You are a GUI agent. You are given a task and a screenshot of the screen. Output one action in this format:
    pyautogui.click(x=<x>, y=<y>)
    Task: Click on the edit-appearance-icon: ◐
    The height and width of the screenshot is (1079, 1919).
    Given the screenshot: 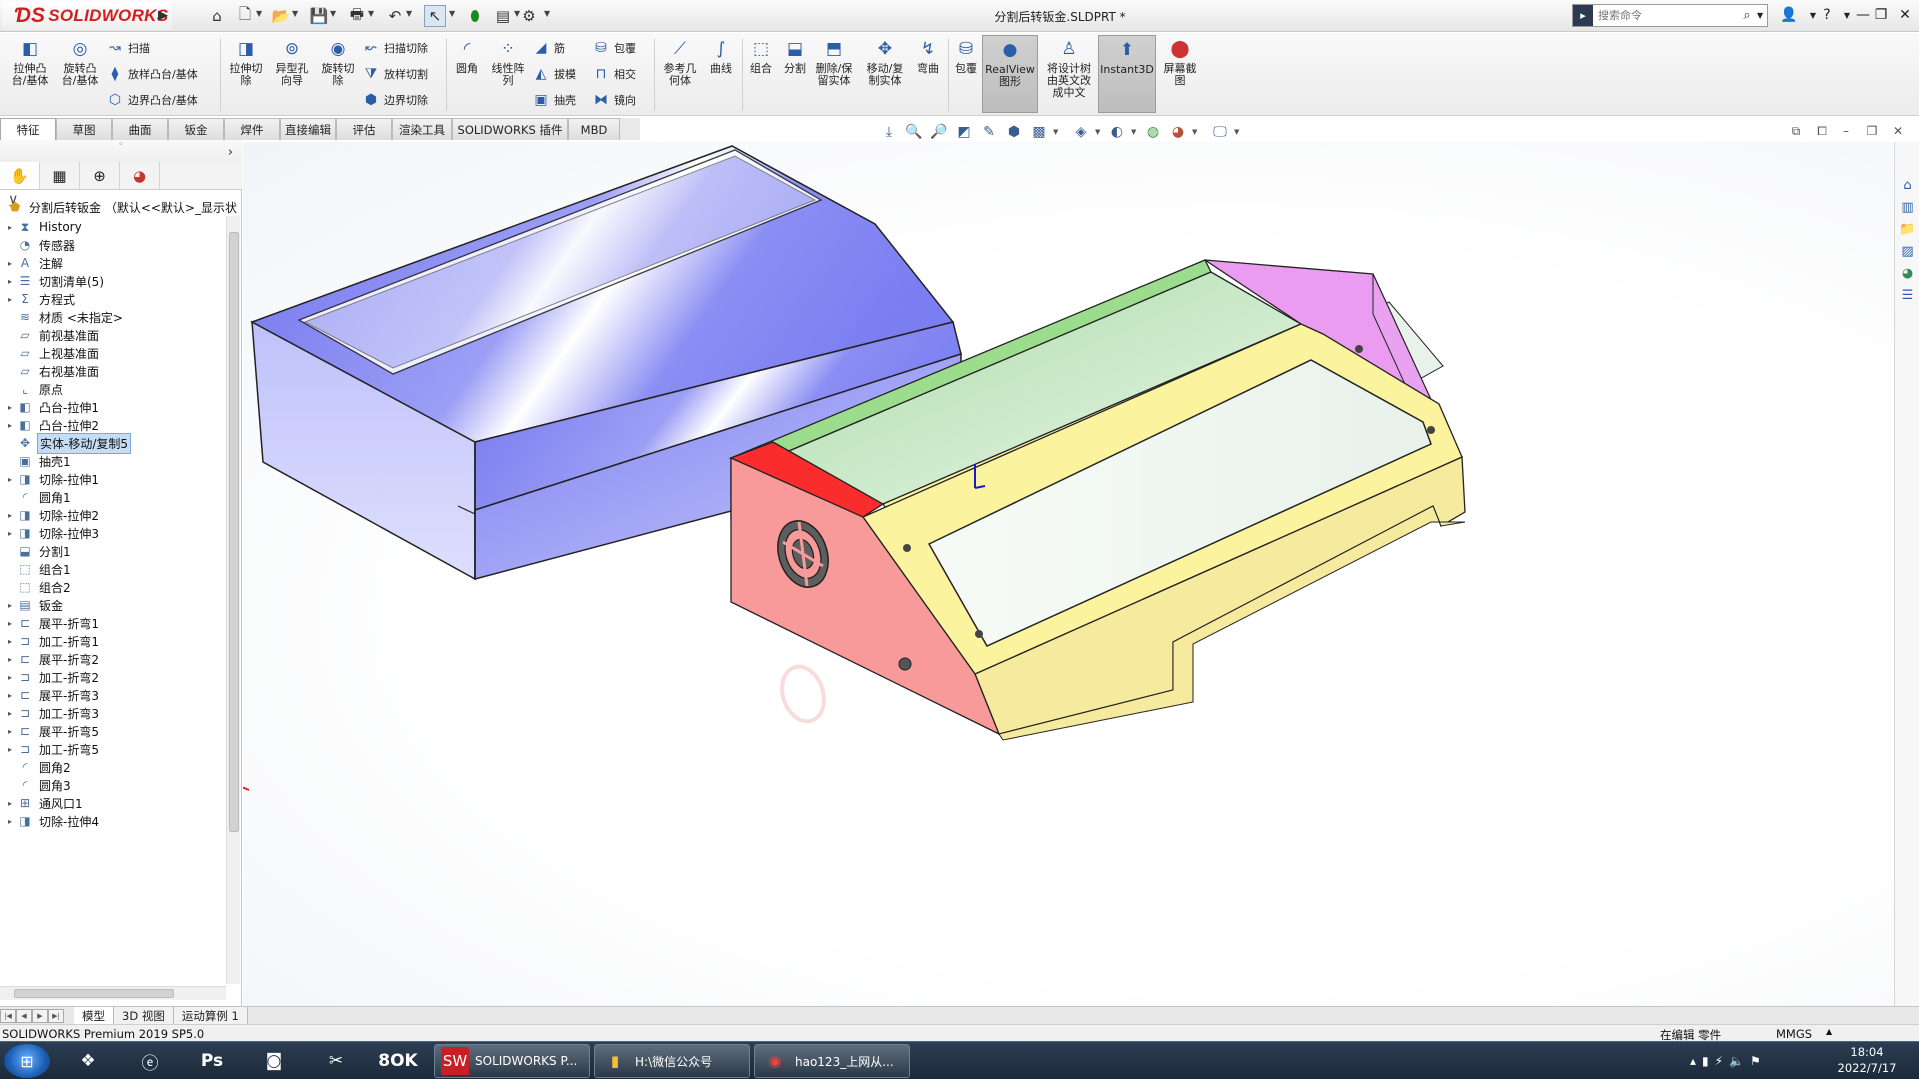 What is the action you would take?
    pyautogui.click(x=1117, y=132)
    